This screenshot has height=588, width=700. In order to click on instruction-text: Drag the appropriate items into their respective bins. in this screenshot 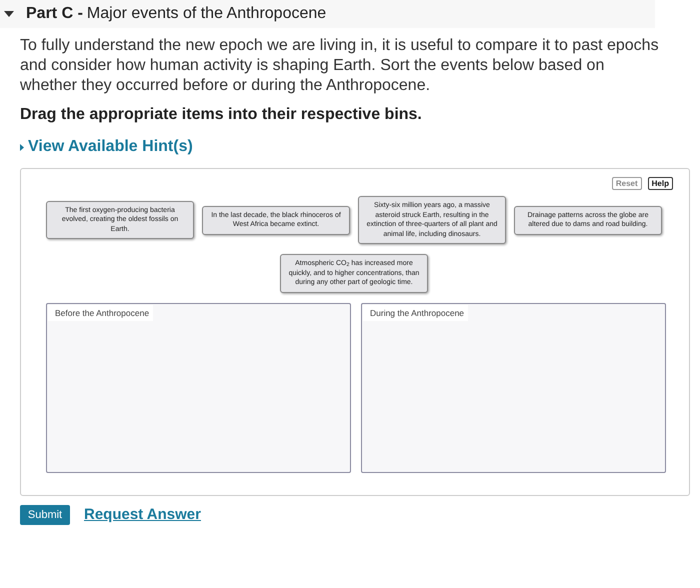, I will do `click(221, 115)`.